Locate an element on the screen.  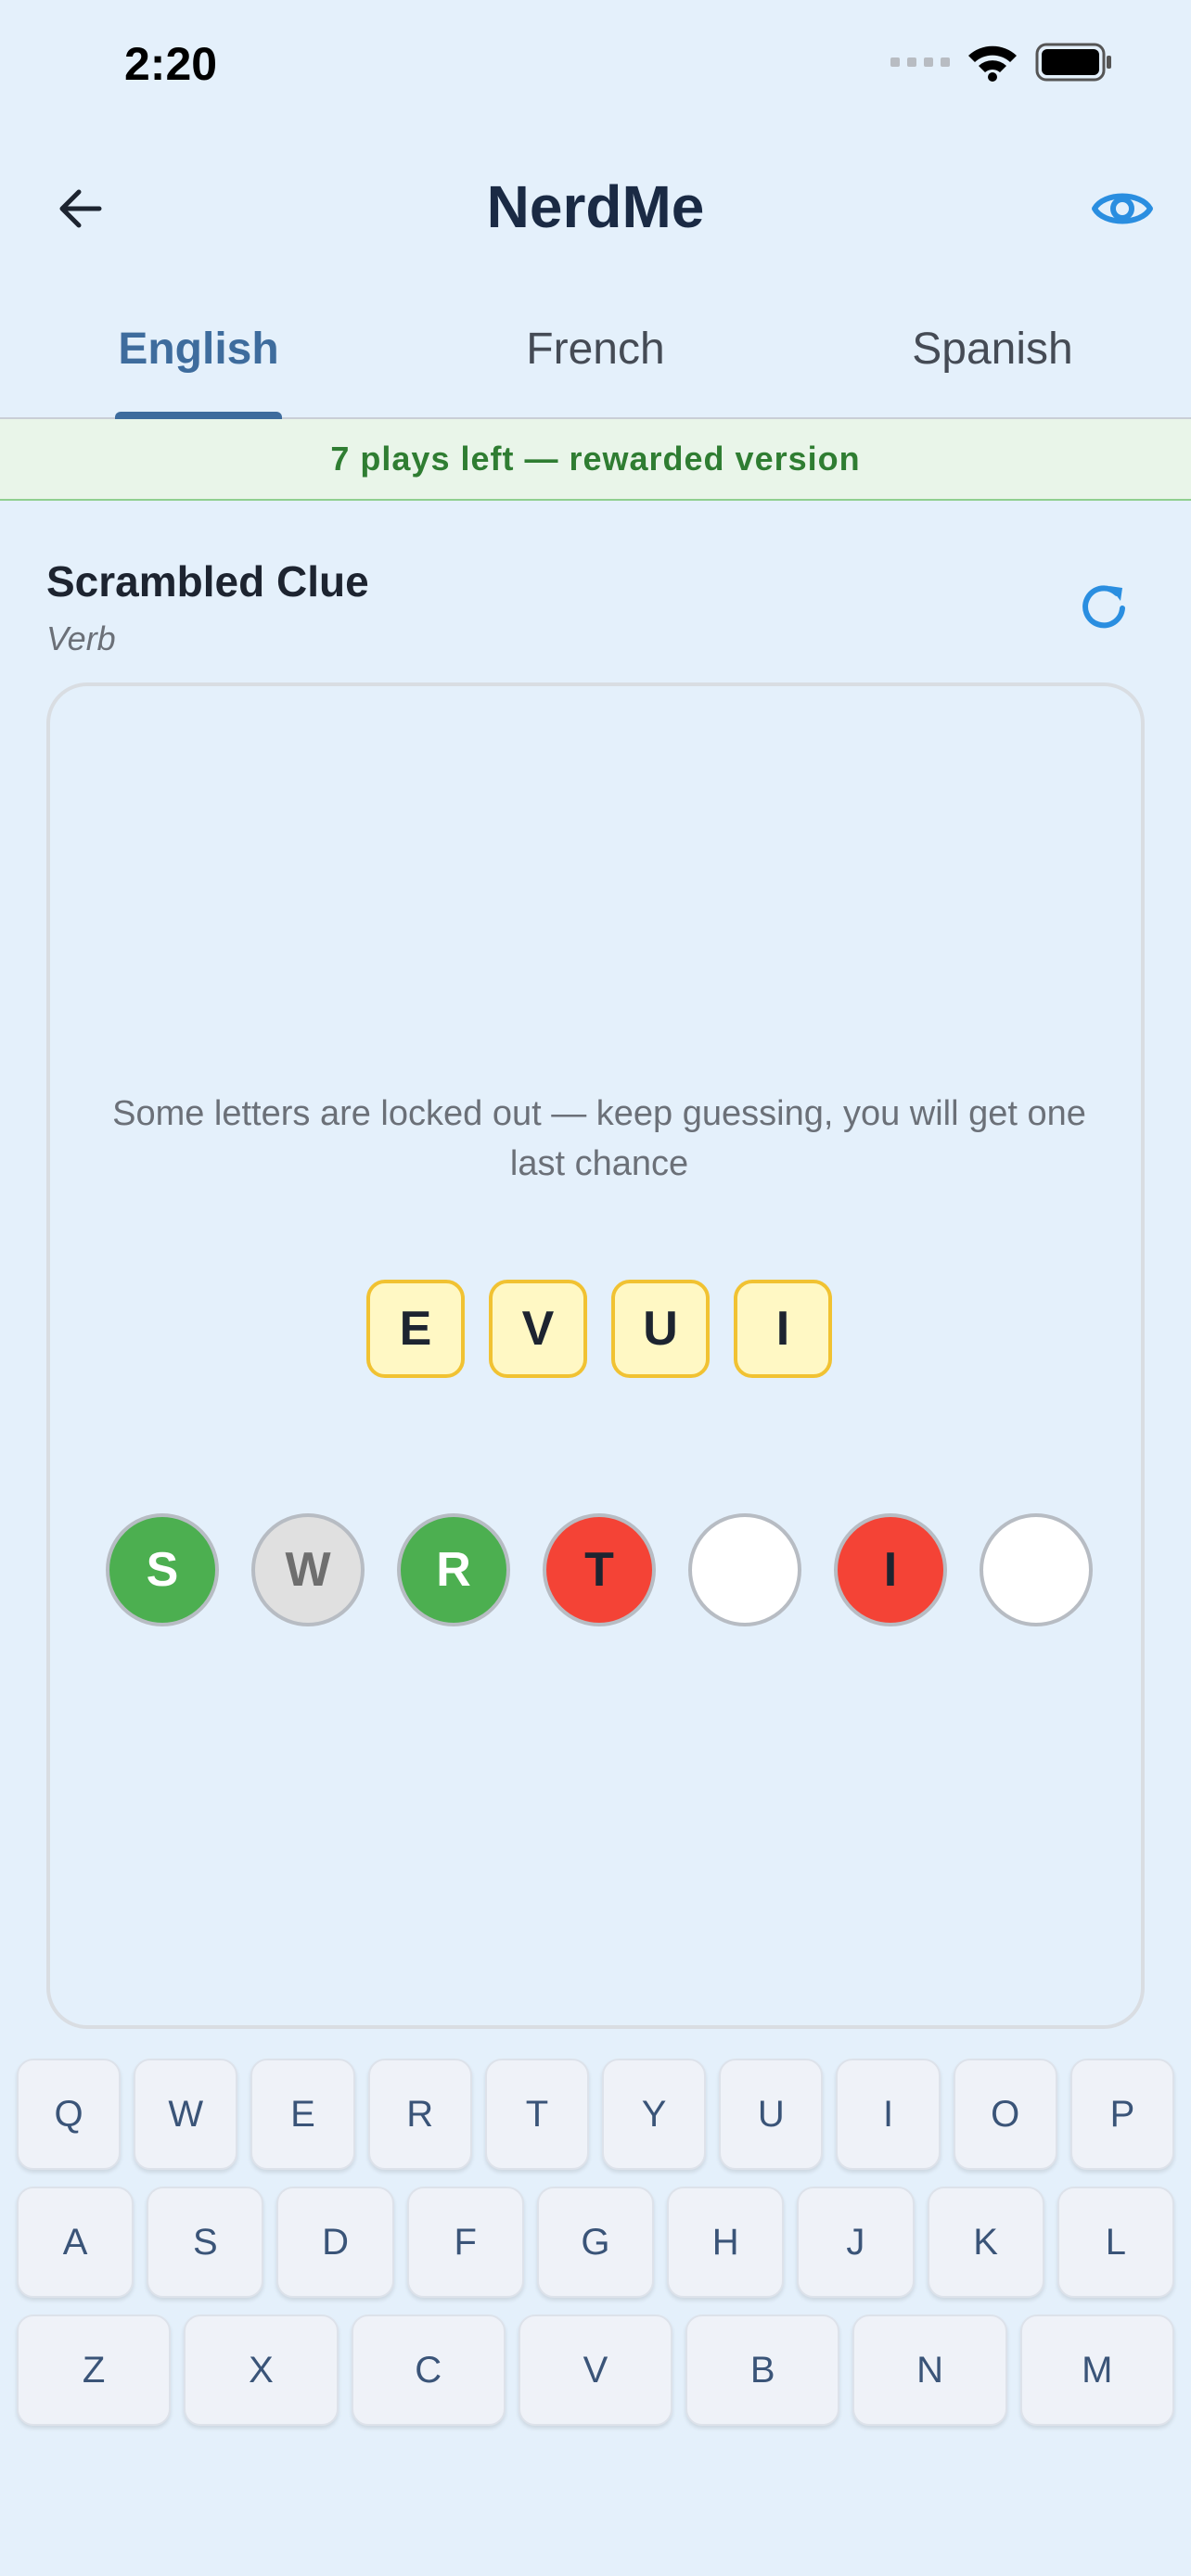
key-h: H is located at coordinates (726, 2243).